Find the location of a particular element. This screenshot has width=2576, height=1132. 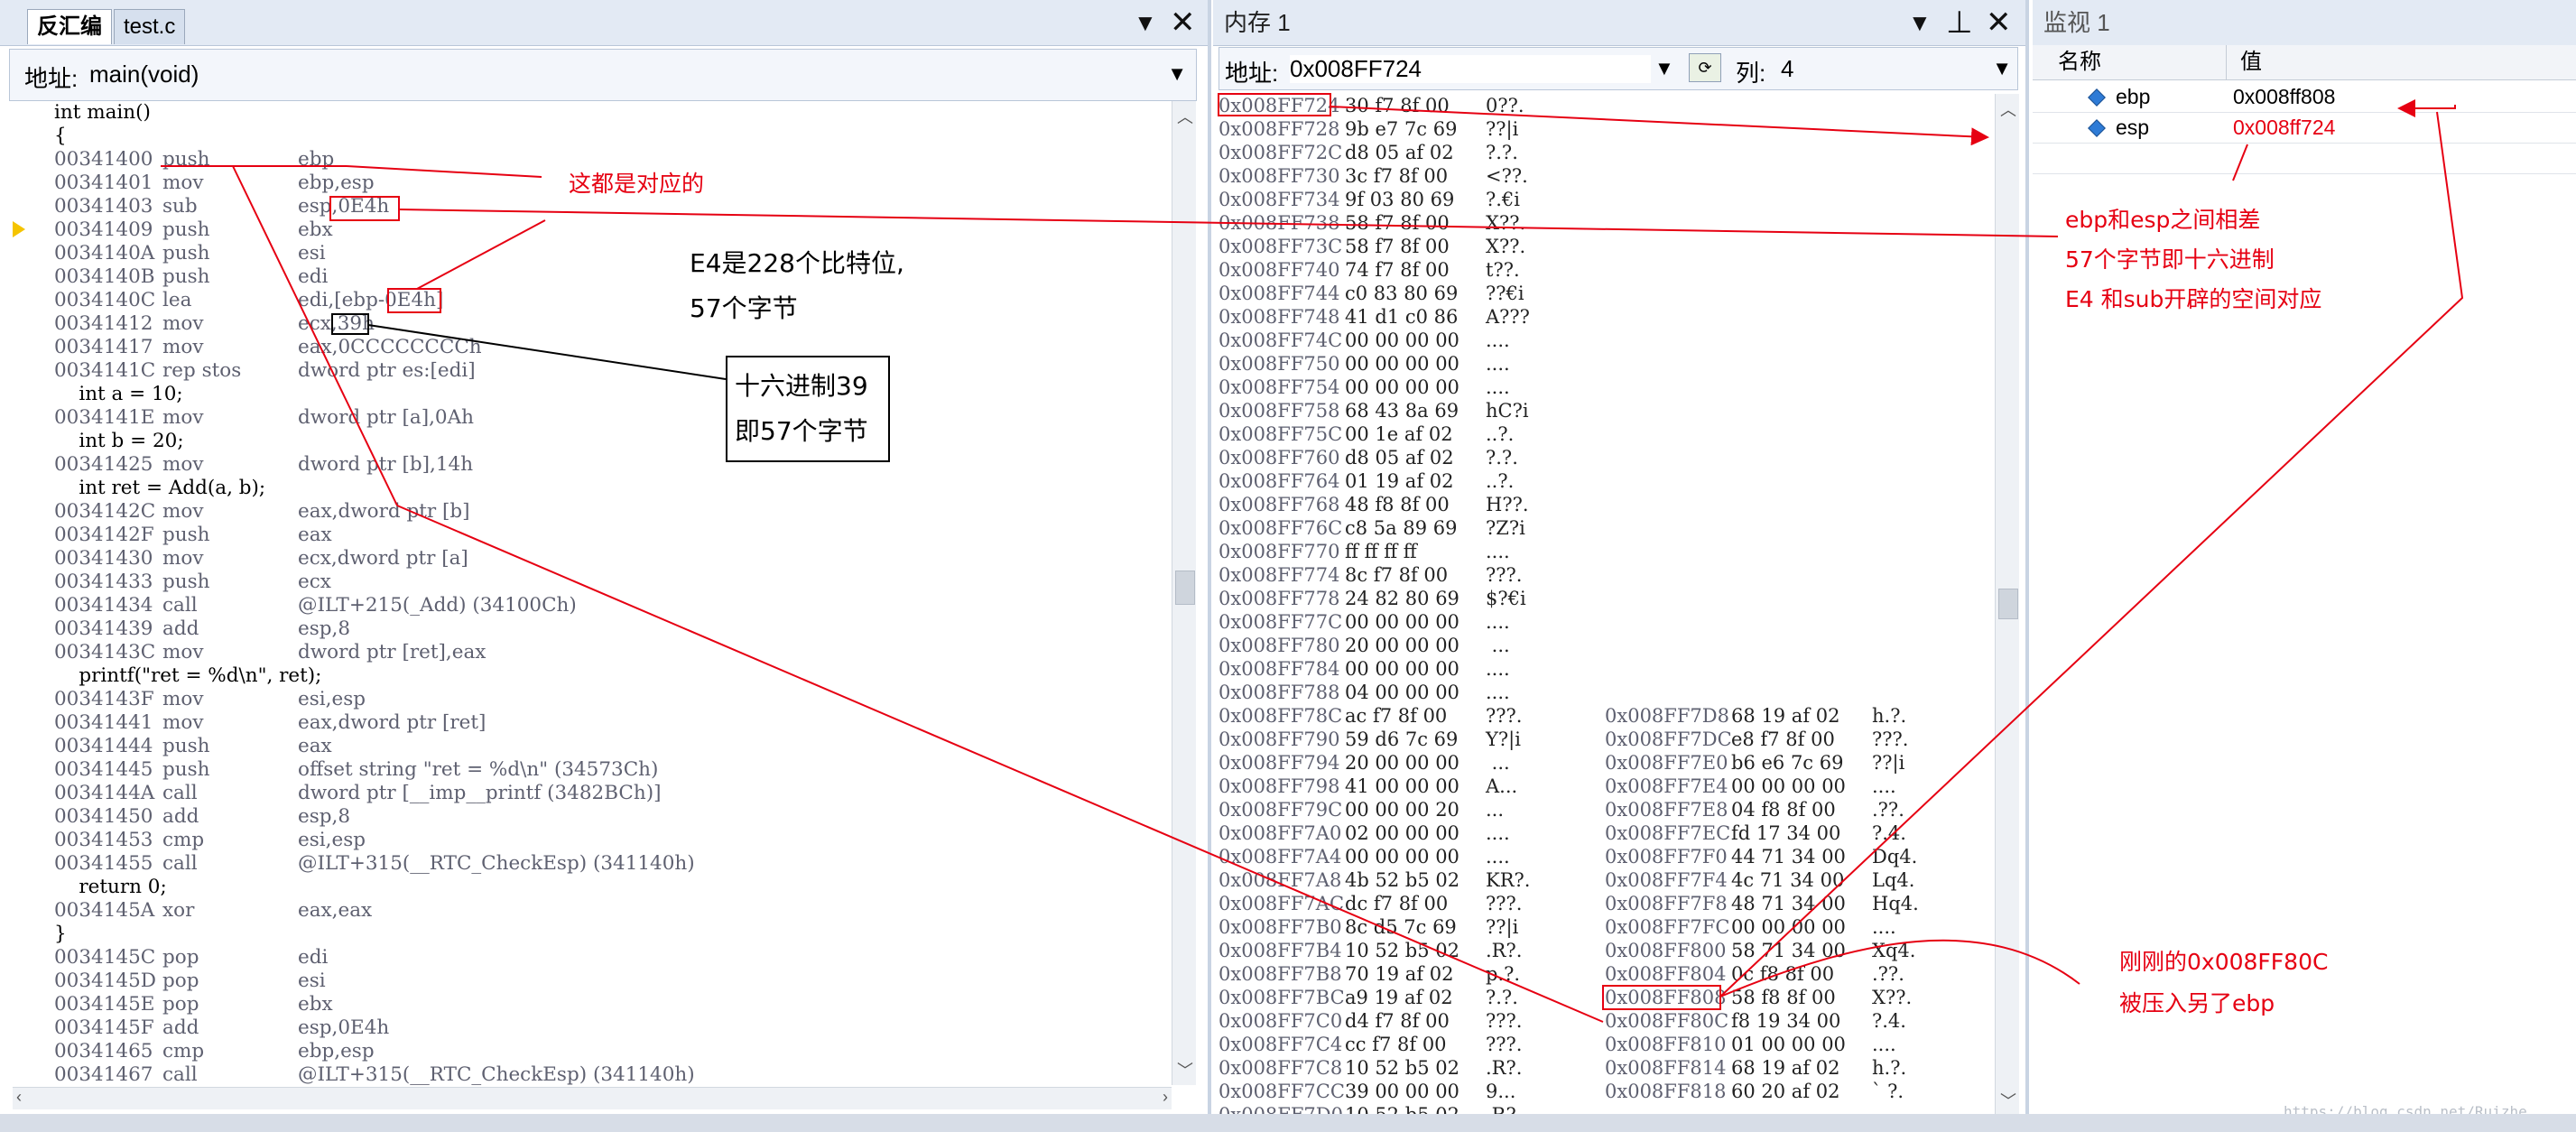

instruction-arg: offset string "ret = %d\n" (34573Ch) is located at coordinates (478, 770).